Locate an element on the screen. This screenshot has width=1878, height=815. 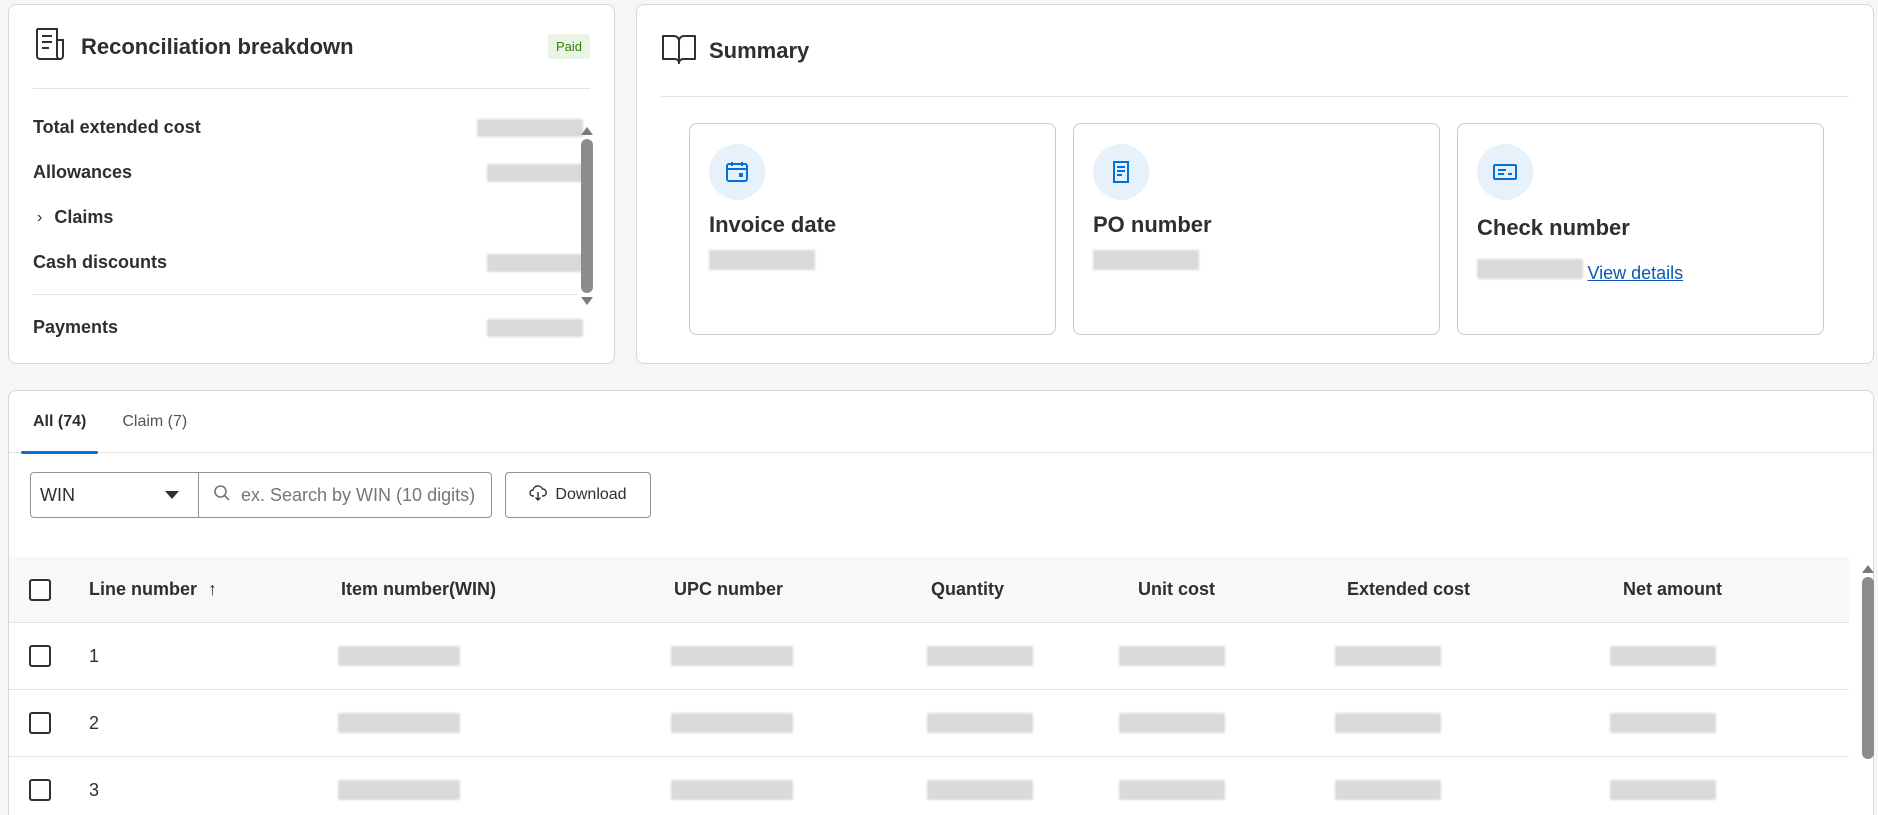
reconciliation-header: Reconciliation breakdown Paid is located at coordinates (311, 47).